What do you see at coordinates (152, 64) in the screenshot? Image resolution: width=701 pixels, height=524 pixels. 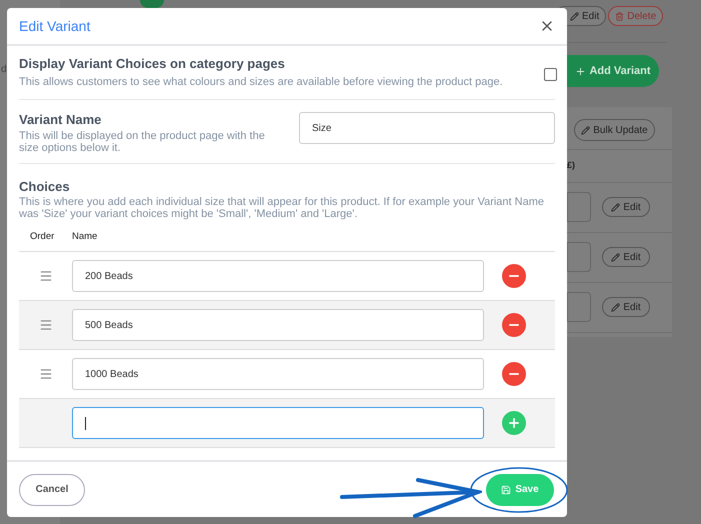 I see `option-title: Display Variant Choices on category pages` at bounding box center [152, 64].